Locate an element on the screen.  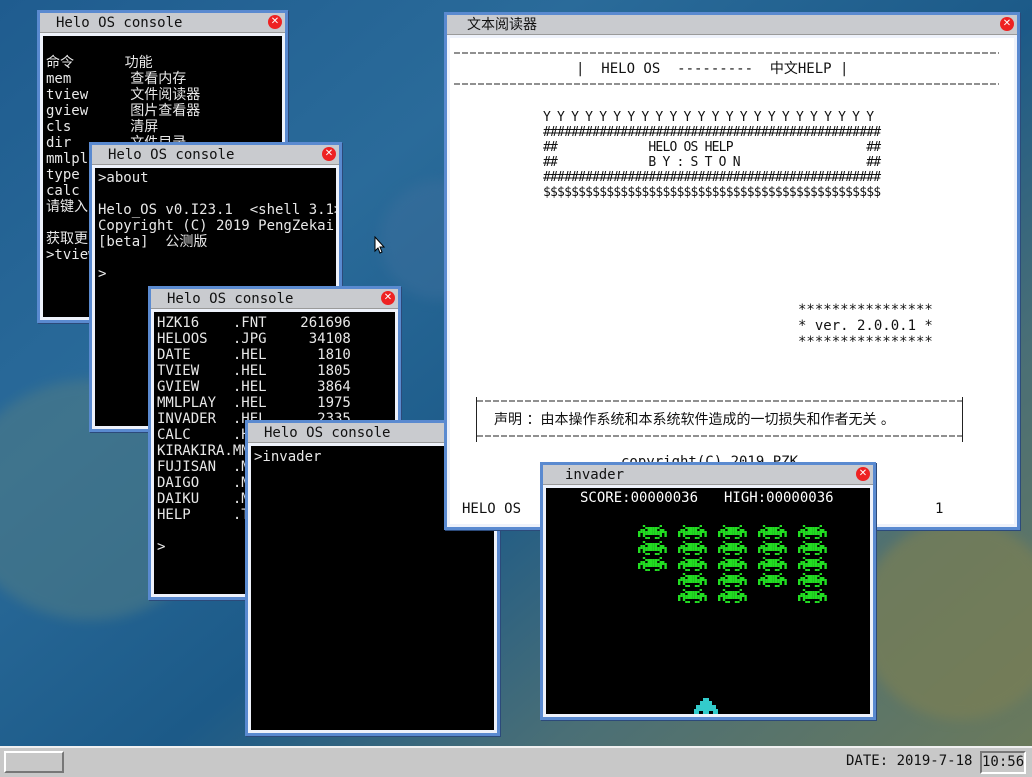
player-ship-icon is located at coordinates (706, 706).